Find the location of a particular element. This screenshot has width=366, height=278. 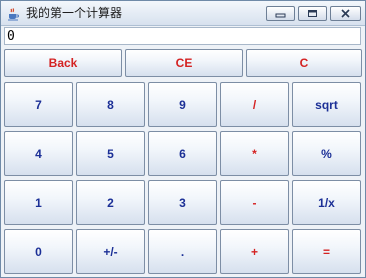

result-display: 0 is located at coordinates (182, 36).